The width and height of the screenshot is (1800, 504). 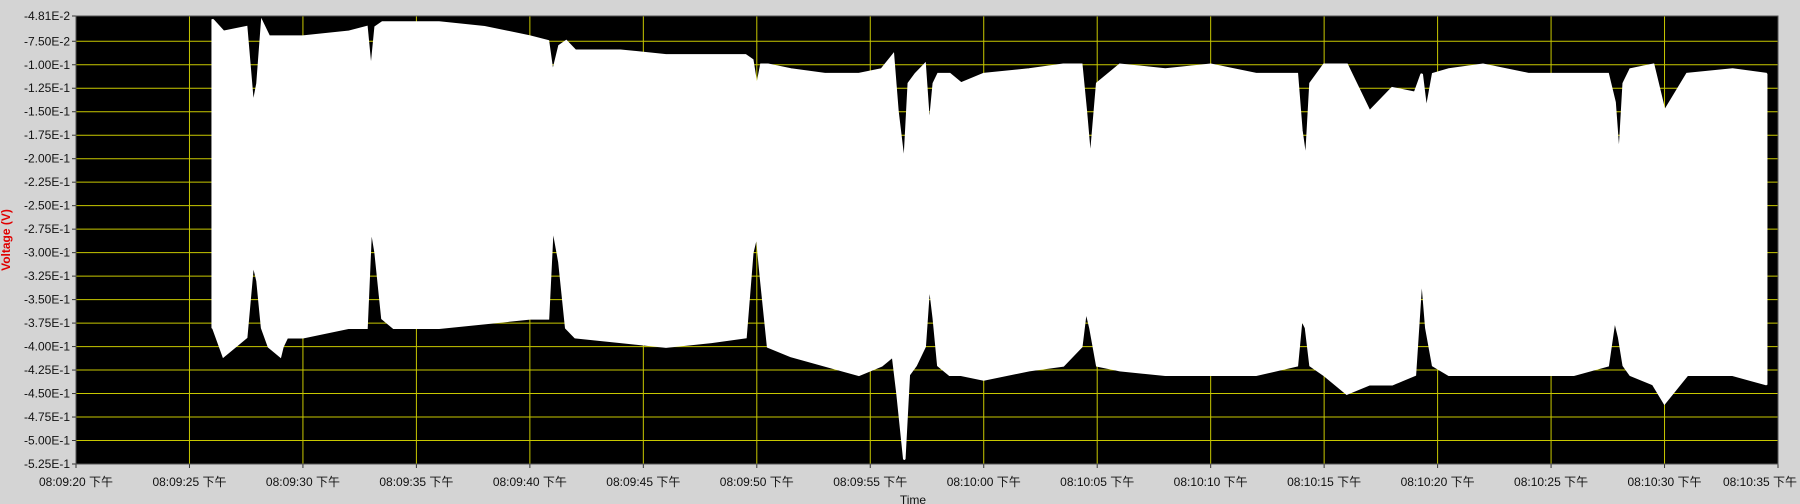 What do you see at coordinates (47, 229) in the screenshot?
I see `y-tick-label: -2.75E-1` at bounding box center [47, 229].